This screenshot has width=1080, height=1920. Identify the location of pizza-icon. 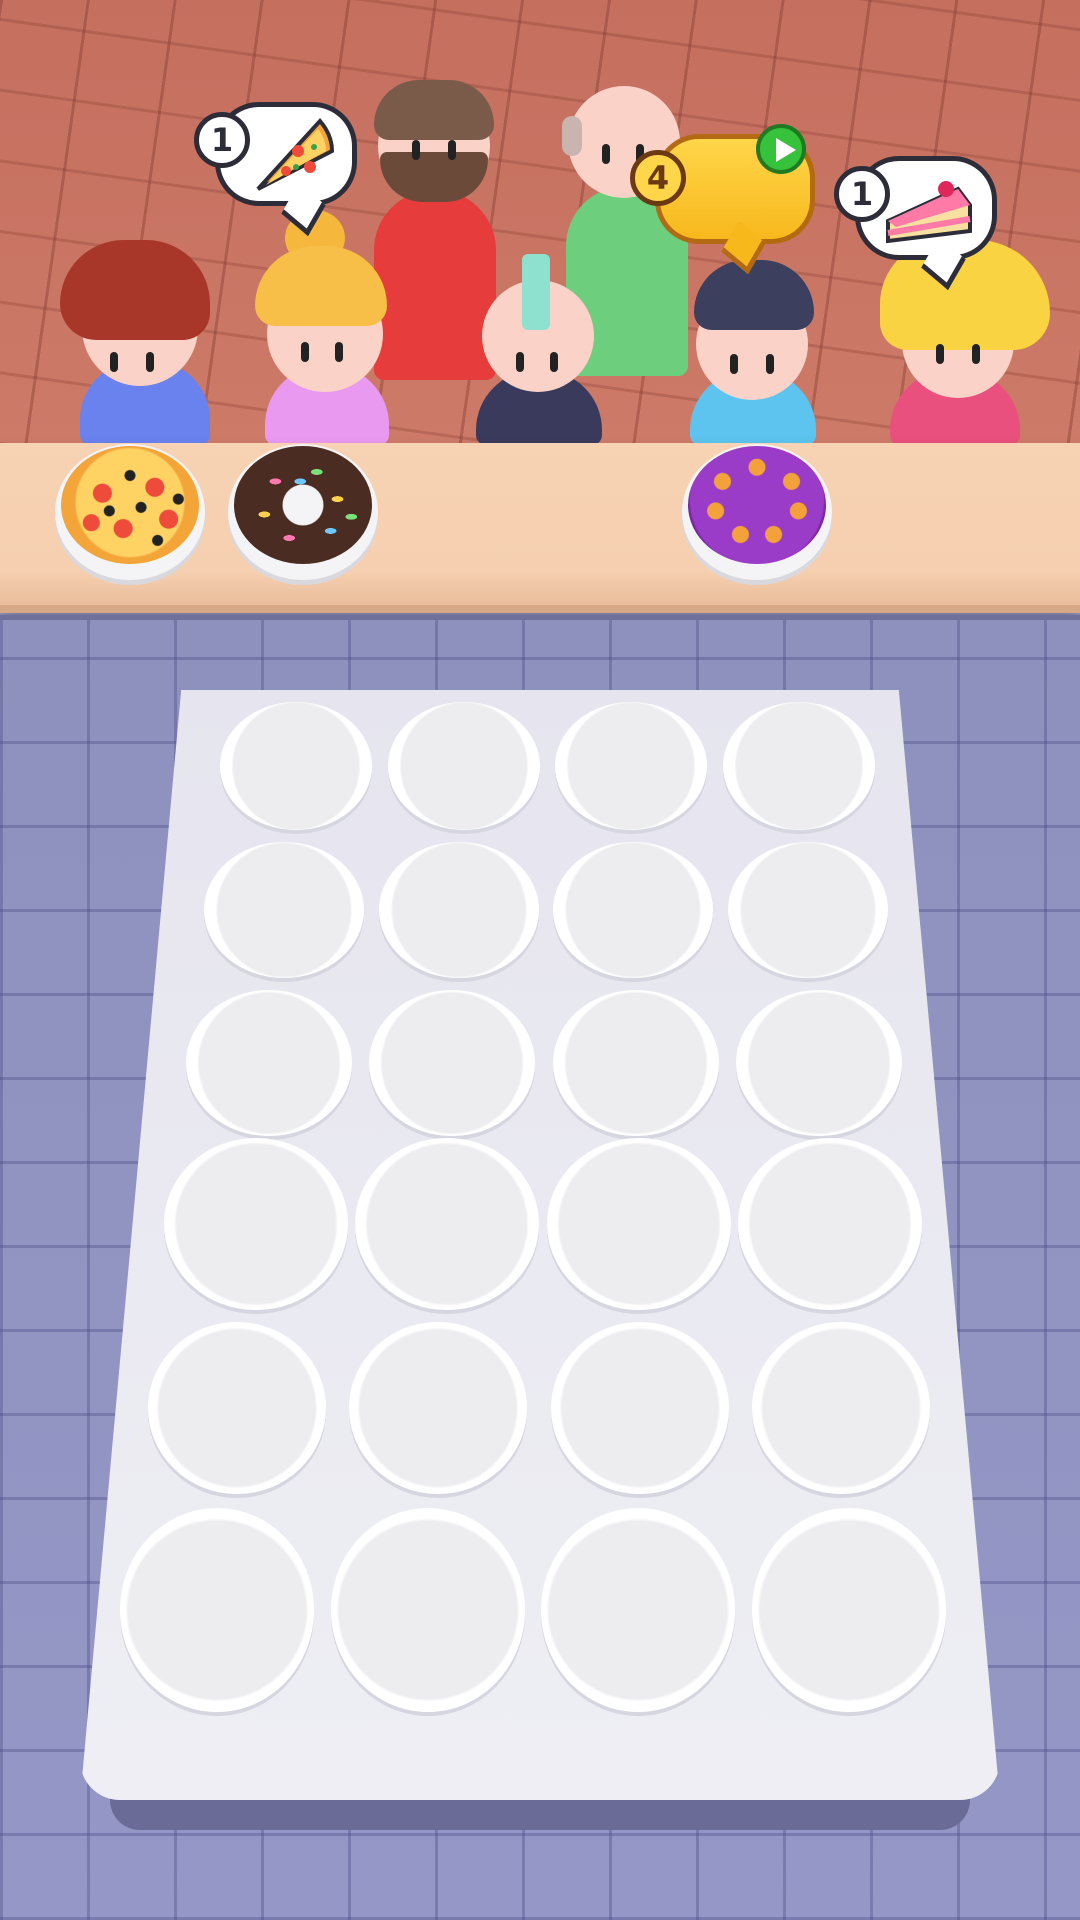
(130, 505).